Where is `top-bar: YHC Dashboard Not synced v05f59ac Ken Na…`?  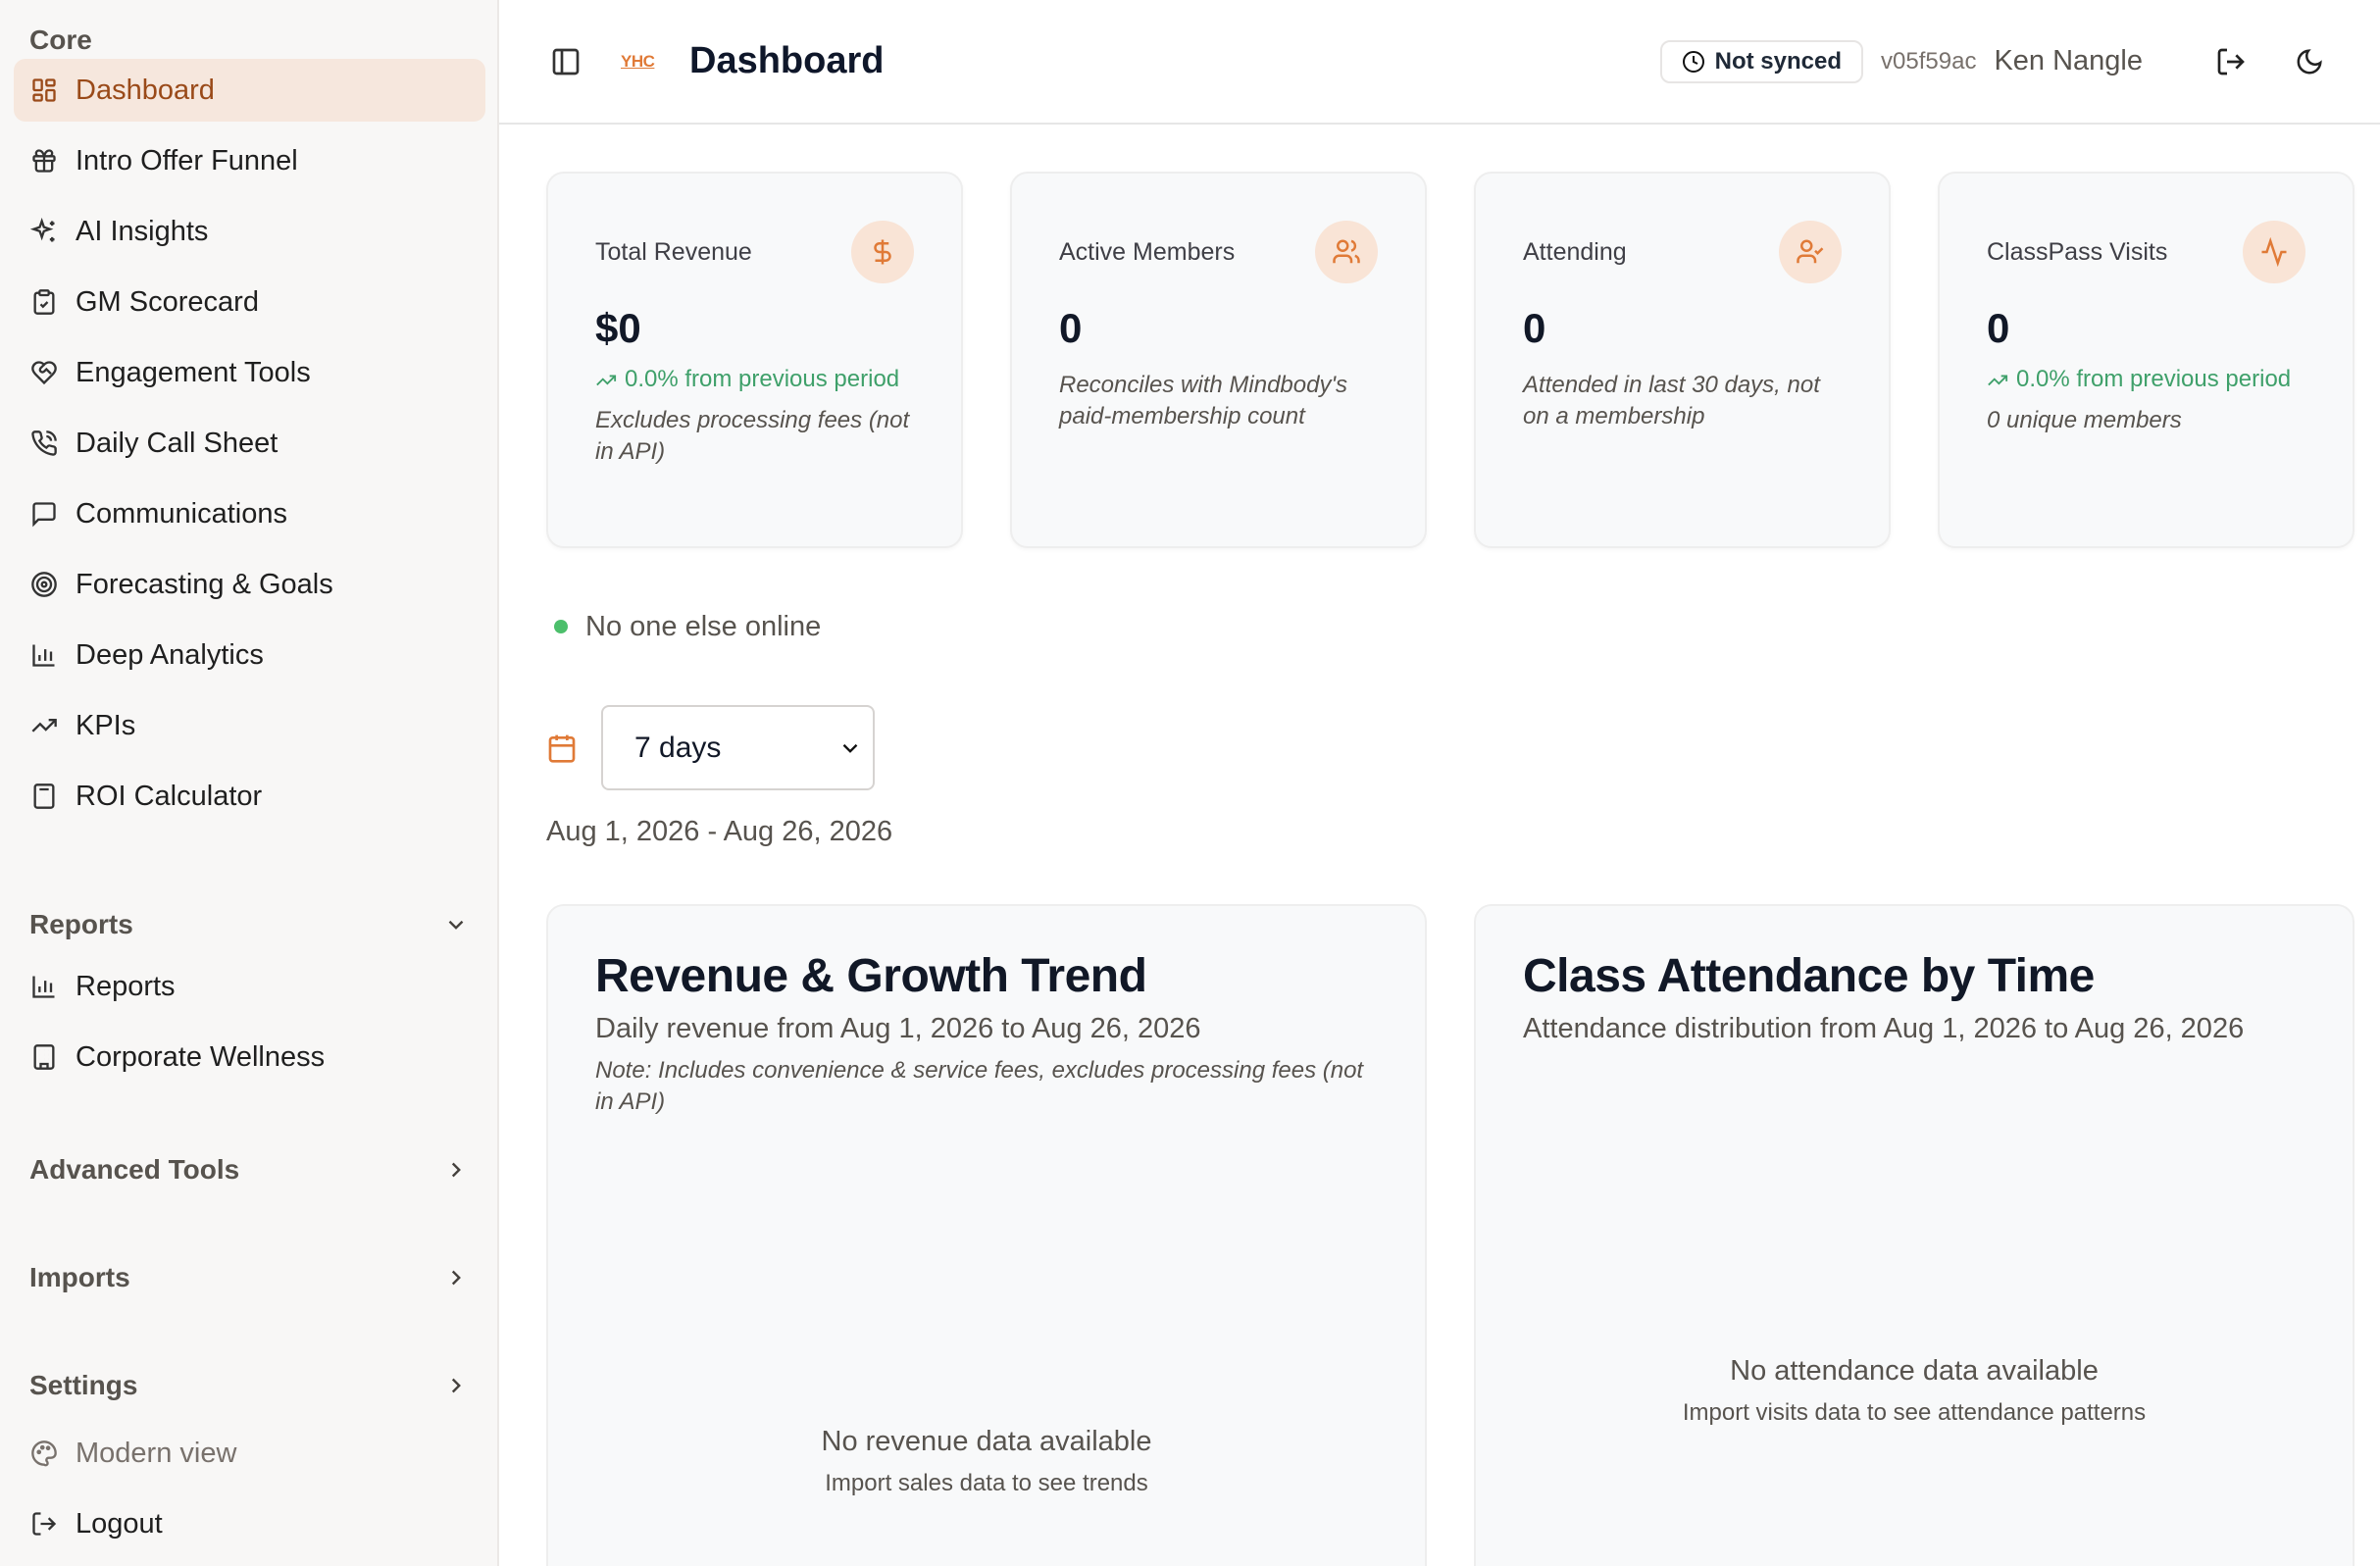
top-bar: YHC Dashboard Not synced v05f59ac Ken Na… is located at coordinates (1439, 62).